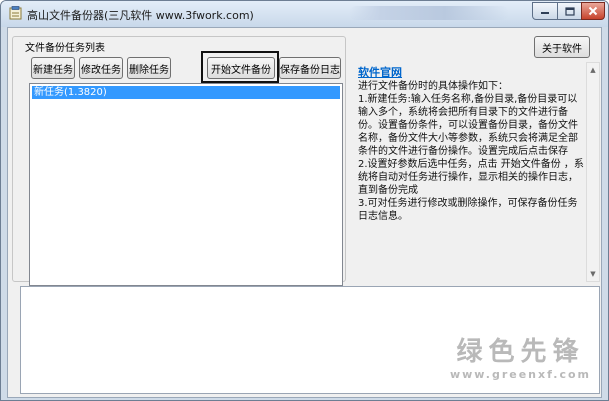  I want to click on info-scrollbar: ▲ ▼, so click(593, 172).